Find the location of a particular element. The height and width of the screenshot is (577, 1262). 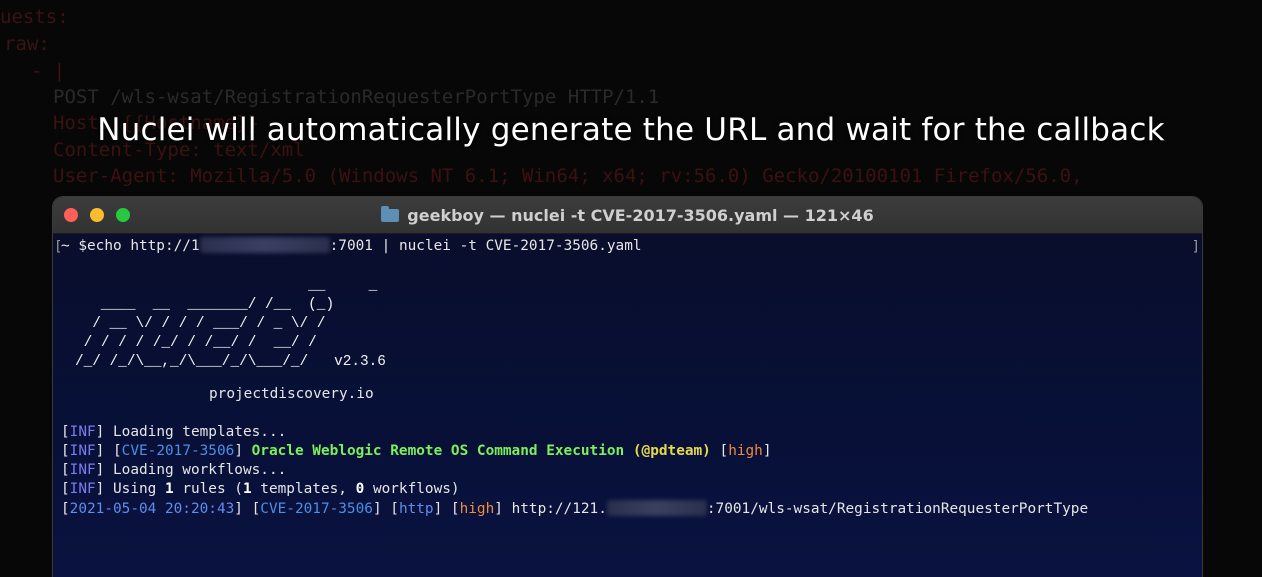

log-message: rules ( is located at coordinates (208, 489).